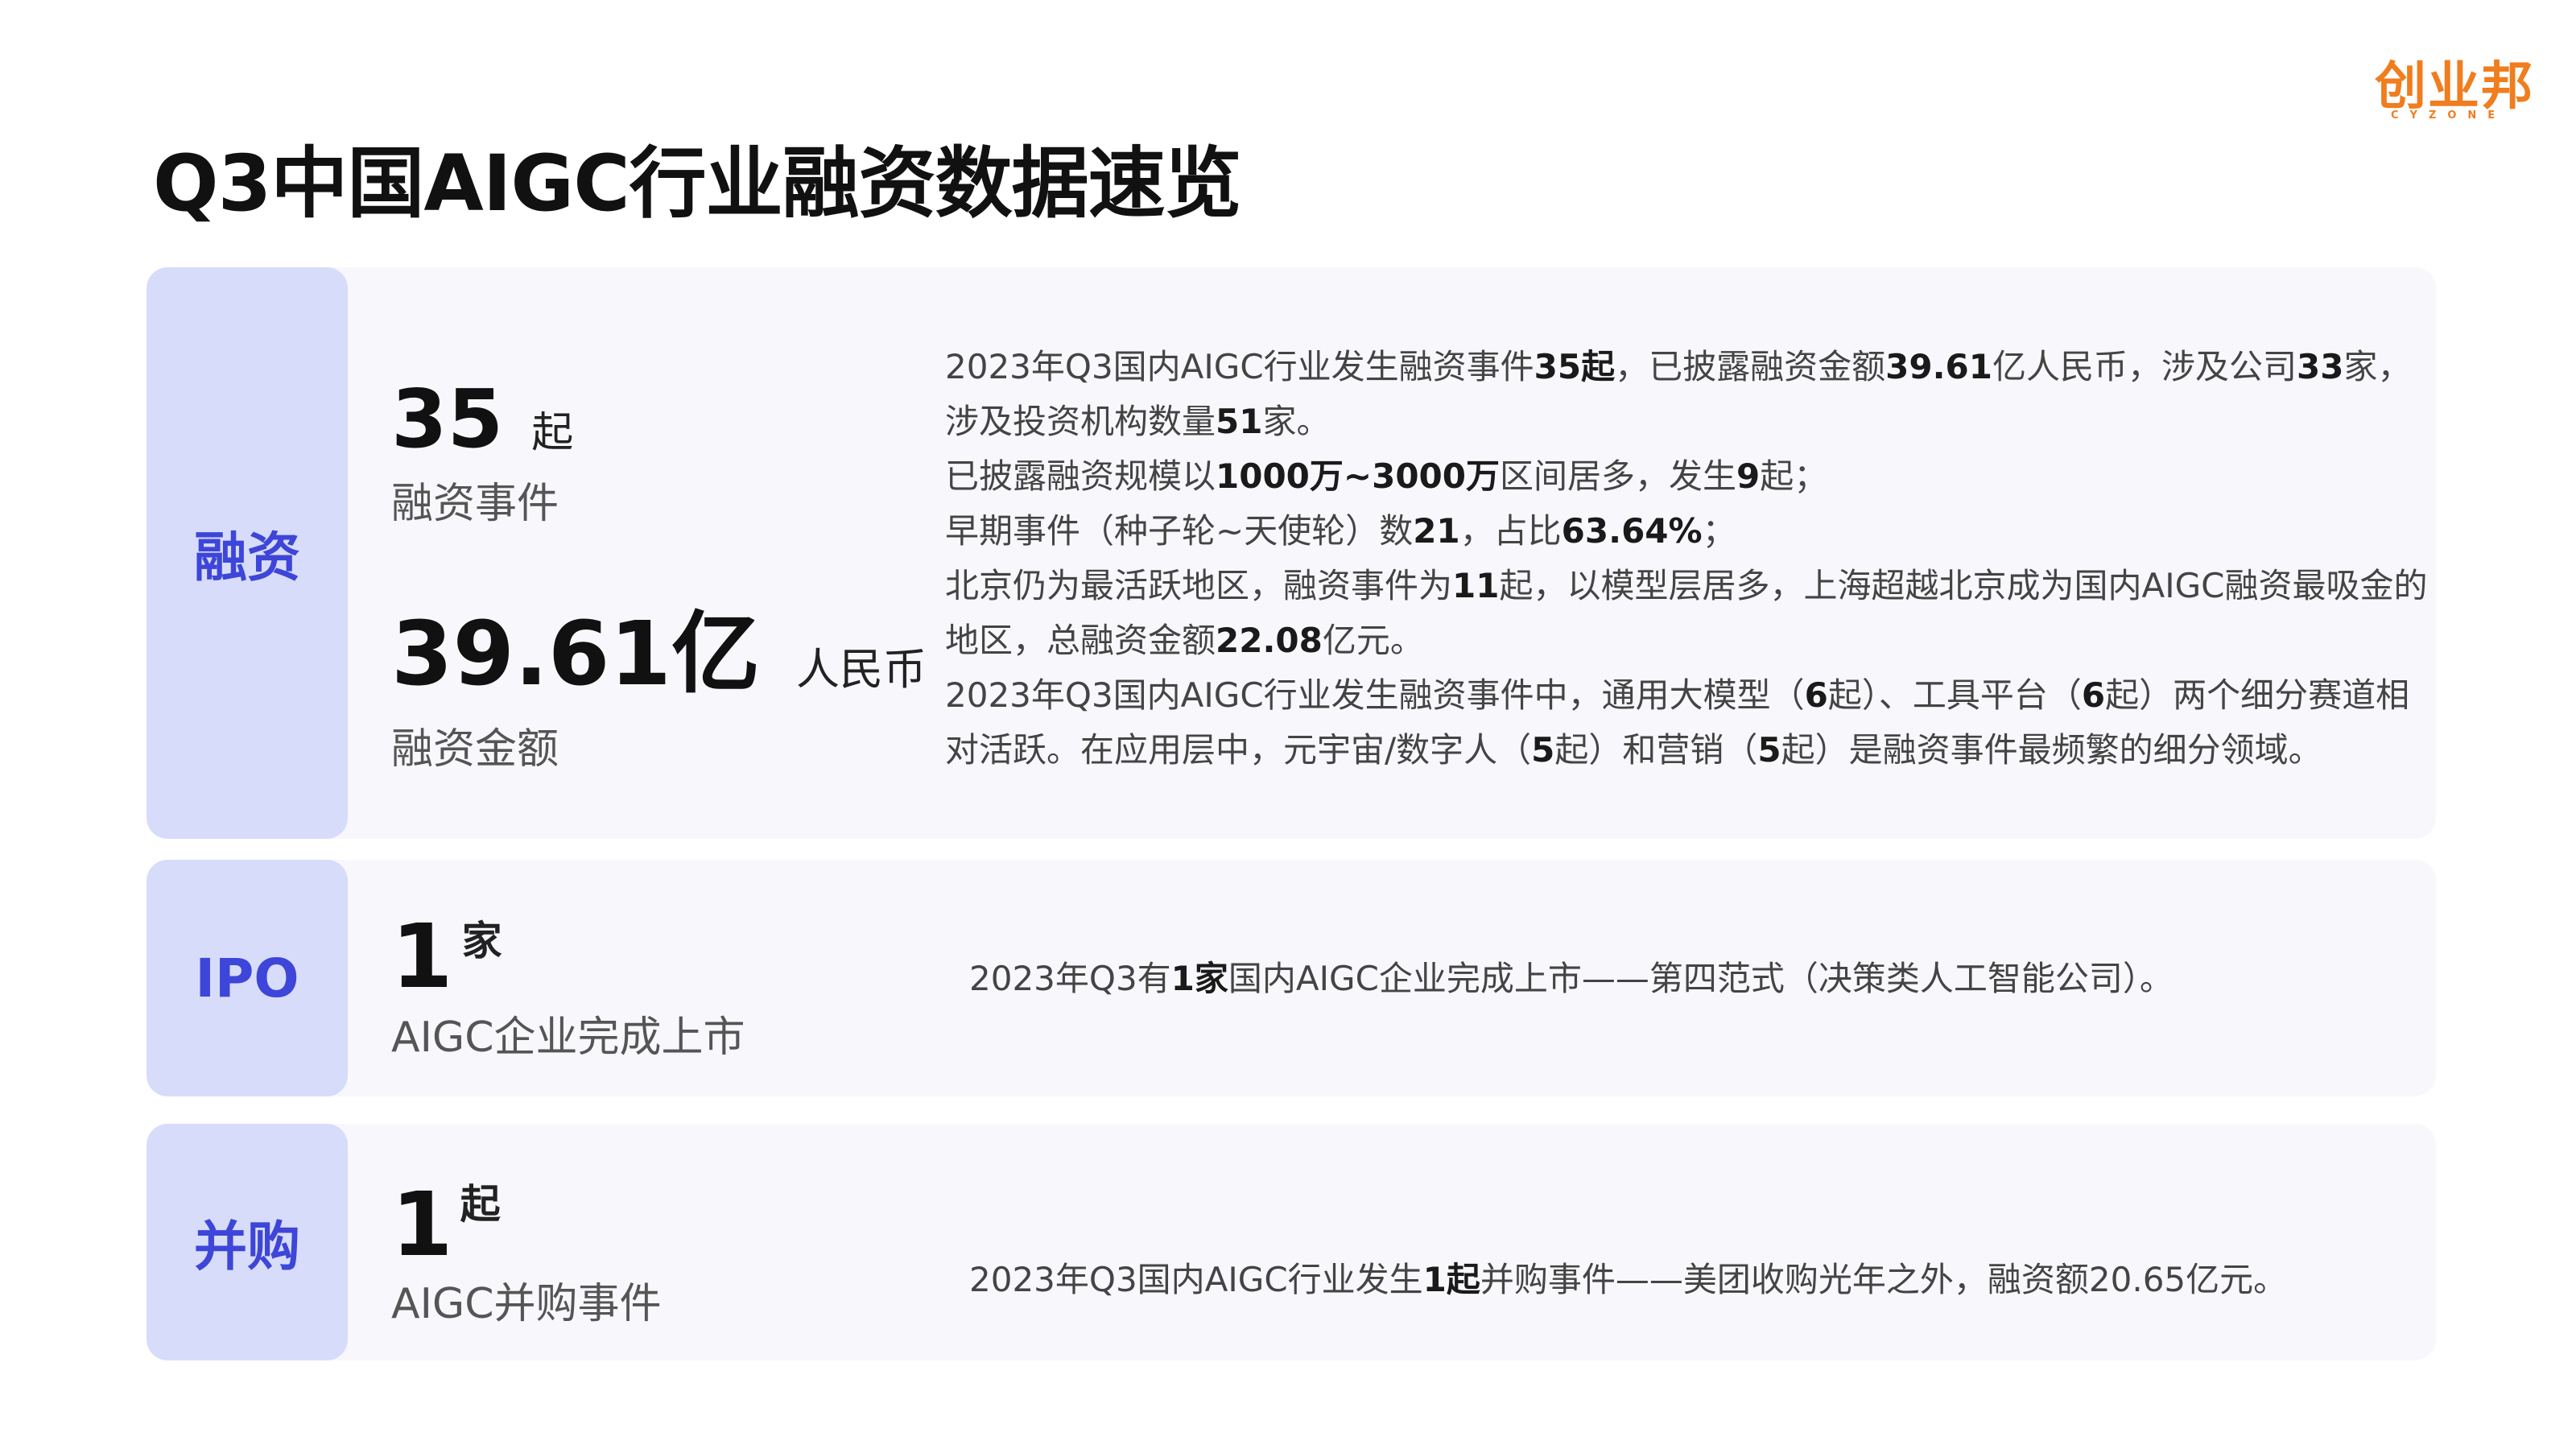  Describe the element at coordinates (1080, 476) in the screenshot. I see `body-text: 已披露融资规模以` at that location.